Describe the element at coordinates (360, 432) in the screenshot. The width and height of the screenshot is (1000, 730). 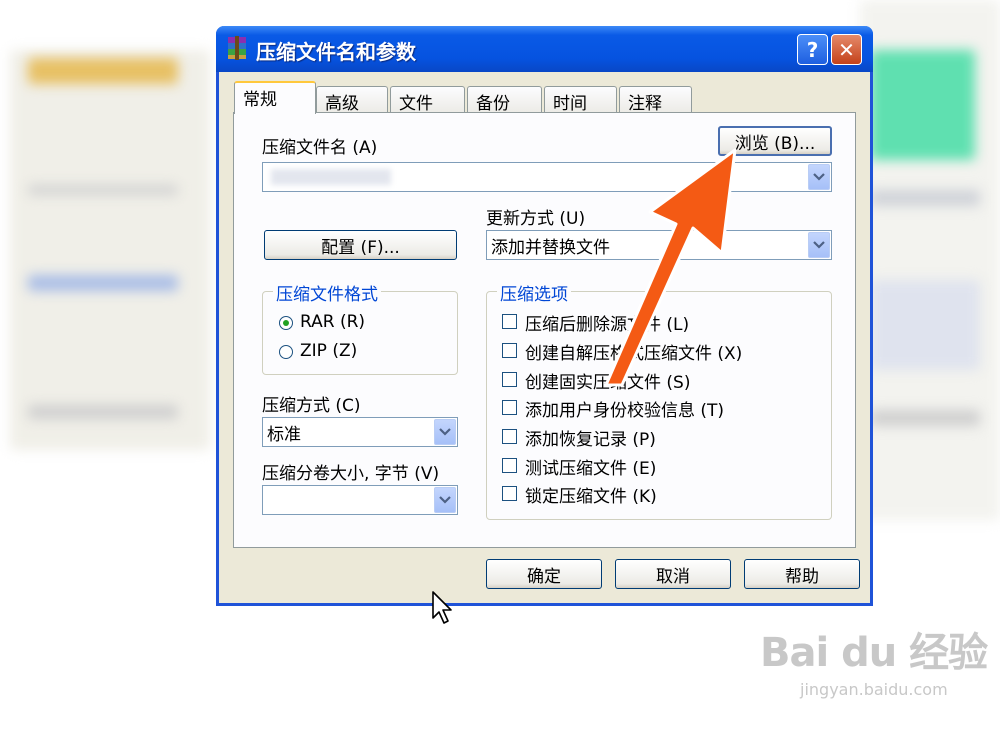
I see `compression-method-select: 标准` at that location.